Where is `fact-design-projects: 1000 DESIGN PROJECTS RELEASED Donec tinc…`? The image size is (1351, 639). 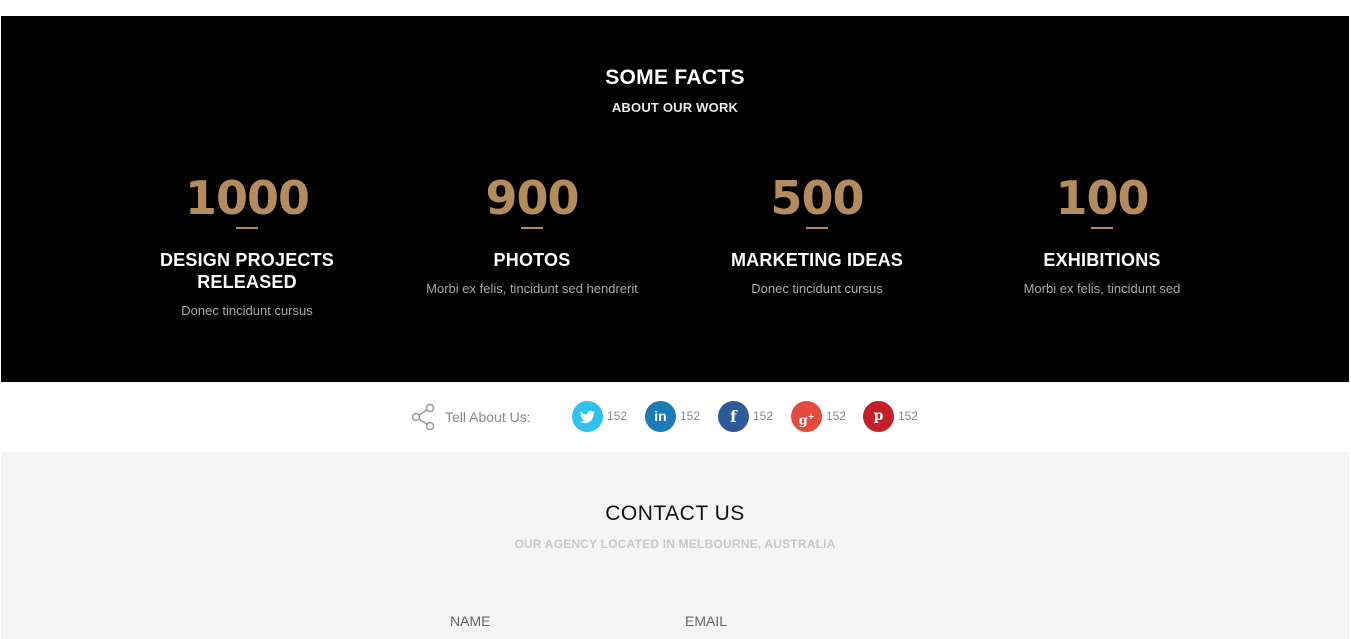
fact-design-projects: 1000 DESIGN PROJECTS RELEASED Donec tinc… is located at coordinates (247, 246).